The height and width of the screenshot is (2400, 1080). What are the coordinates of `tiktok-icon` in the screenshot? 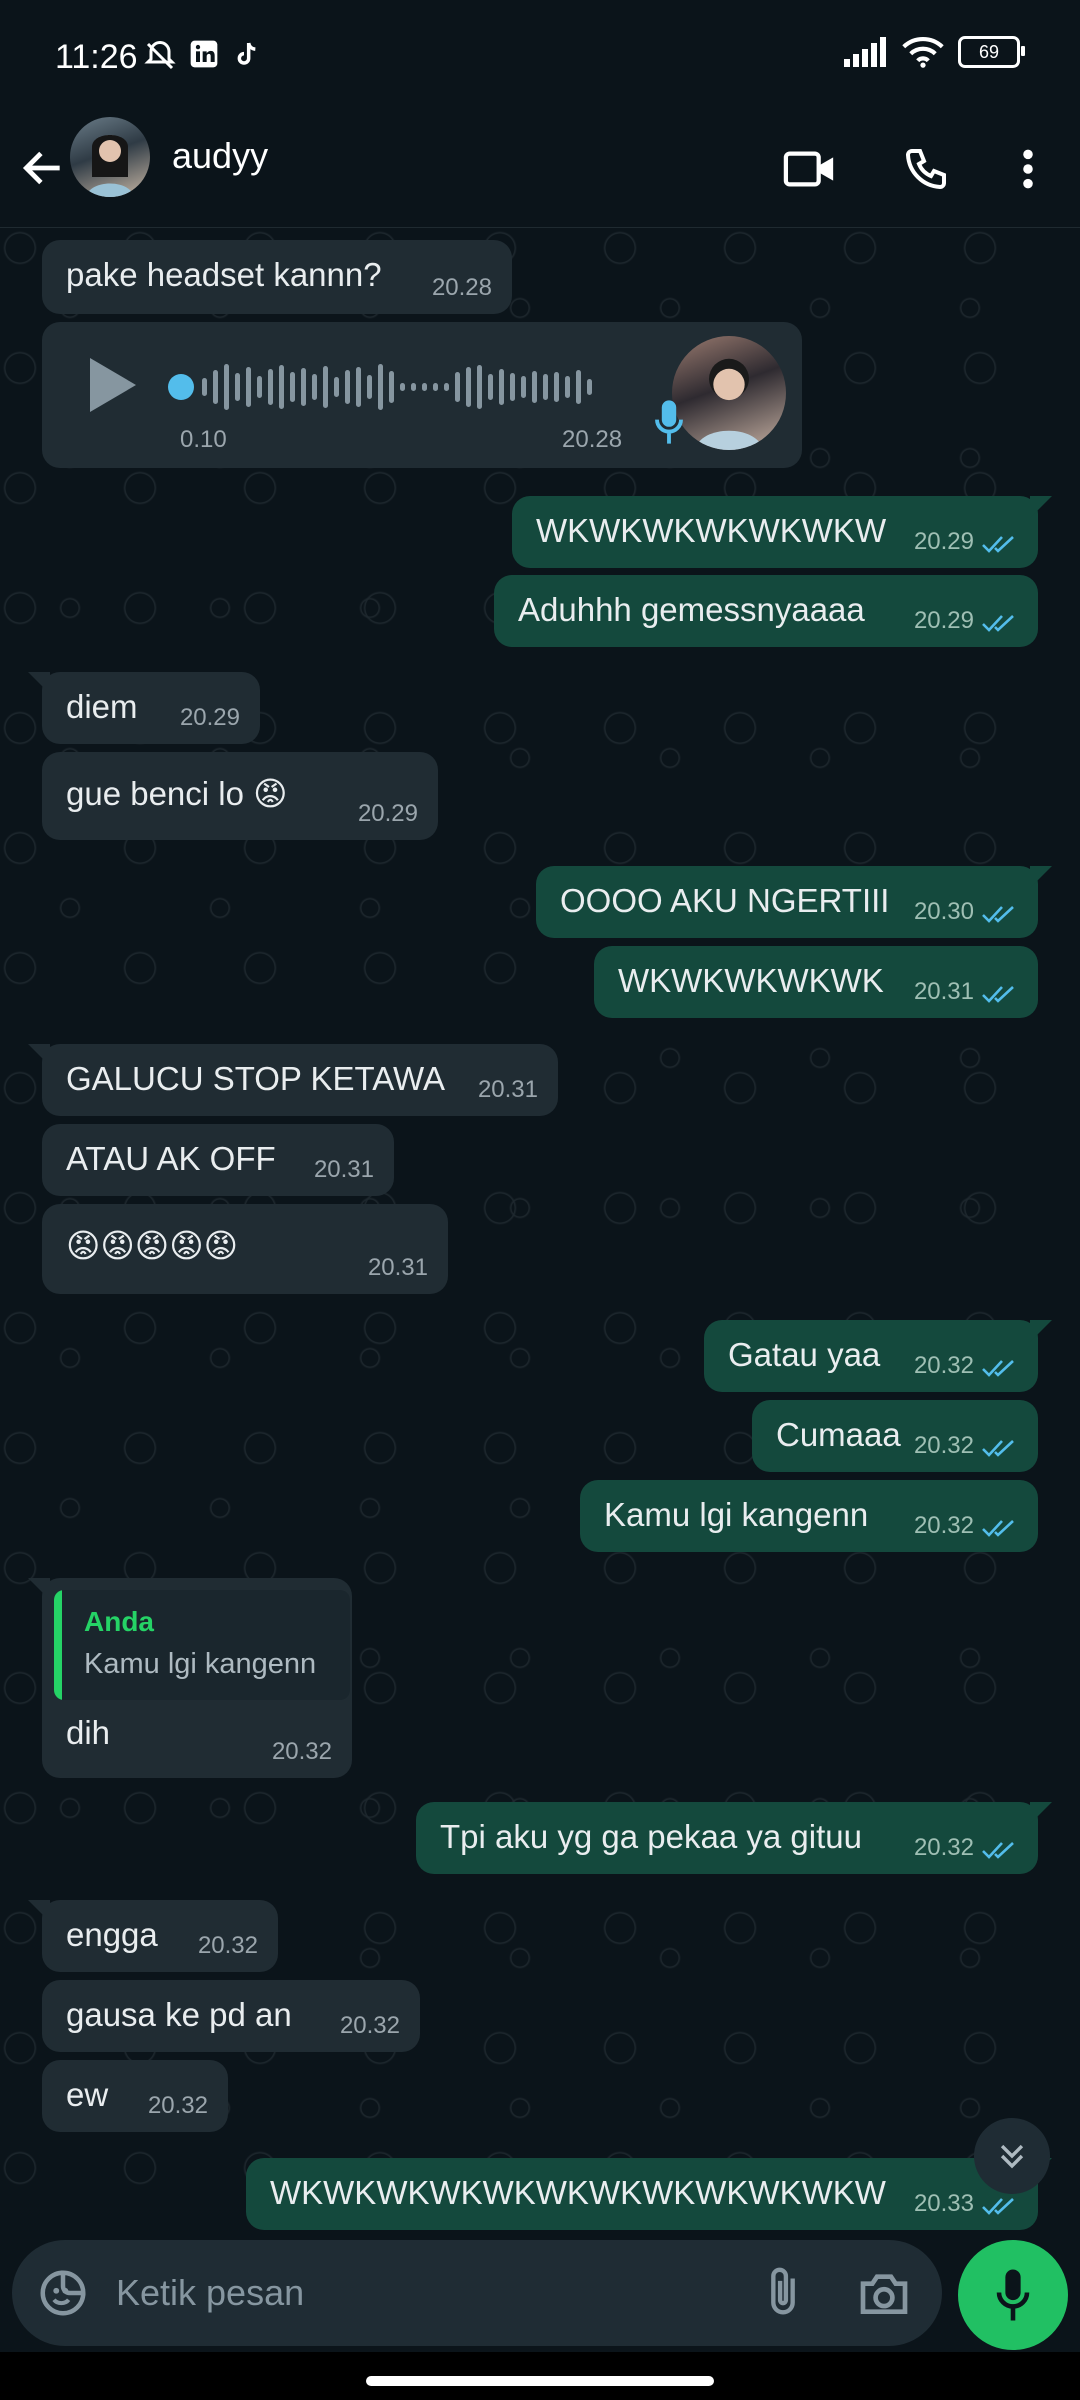 It's located at (246, 53).